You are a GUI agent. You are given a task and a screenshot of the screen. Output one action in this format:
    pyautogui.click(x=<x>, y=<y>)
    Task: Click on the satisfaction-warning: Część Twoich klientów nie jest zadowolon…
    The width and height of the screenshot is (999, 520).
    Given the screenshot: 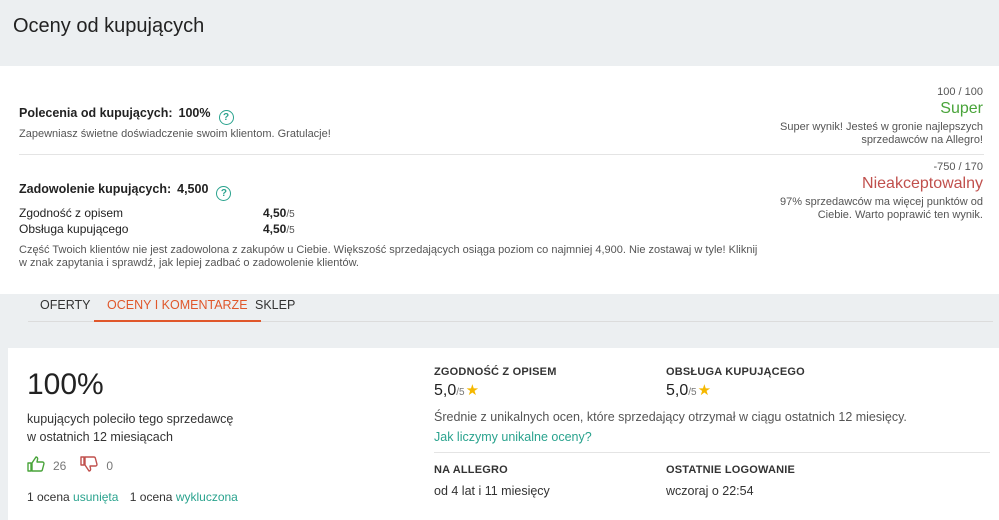 What is the action you would take?
    pyautogui.click(x=388, y=256)
    